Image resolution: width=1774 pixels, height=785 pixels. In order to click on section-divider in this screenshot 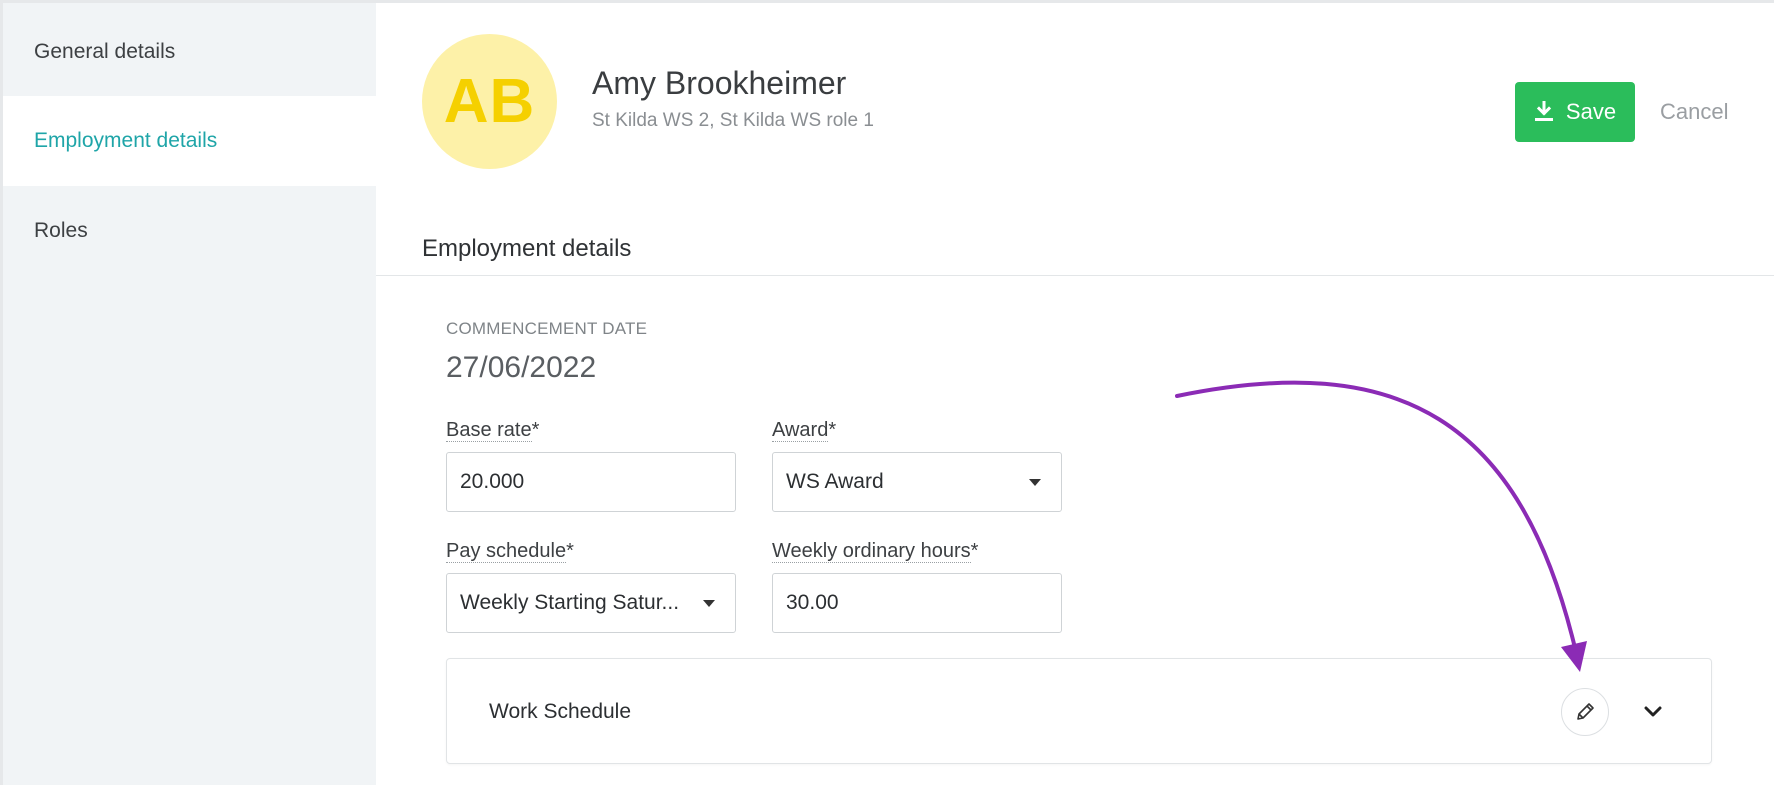, I will do `click(1075, 275)`.